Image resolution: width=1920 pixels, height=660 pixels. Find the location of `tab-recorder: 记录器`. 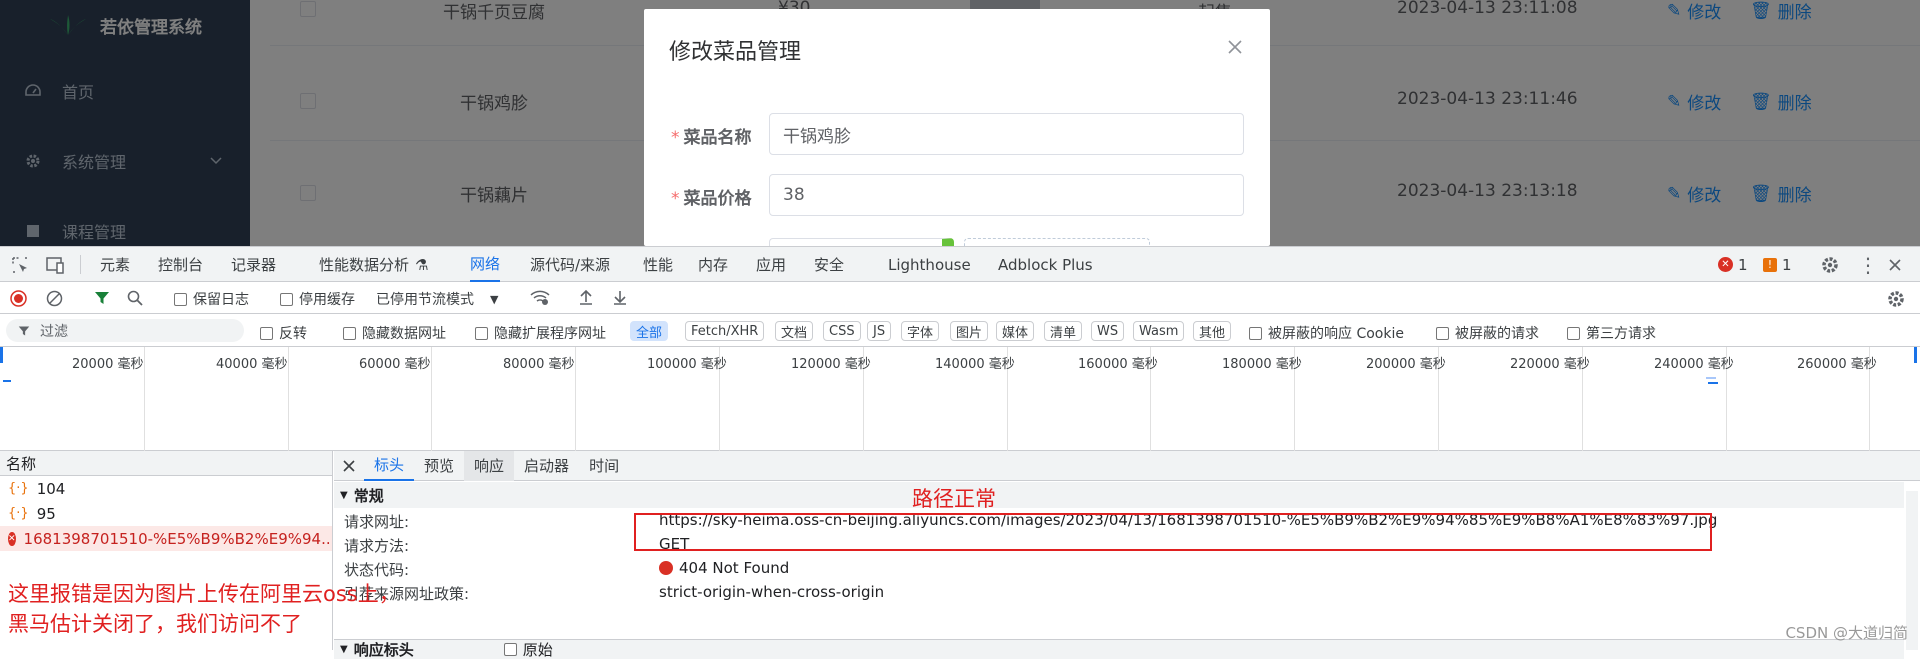

tab-recorder: 记录器 is located at coordinates (253, 264).